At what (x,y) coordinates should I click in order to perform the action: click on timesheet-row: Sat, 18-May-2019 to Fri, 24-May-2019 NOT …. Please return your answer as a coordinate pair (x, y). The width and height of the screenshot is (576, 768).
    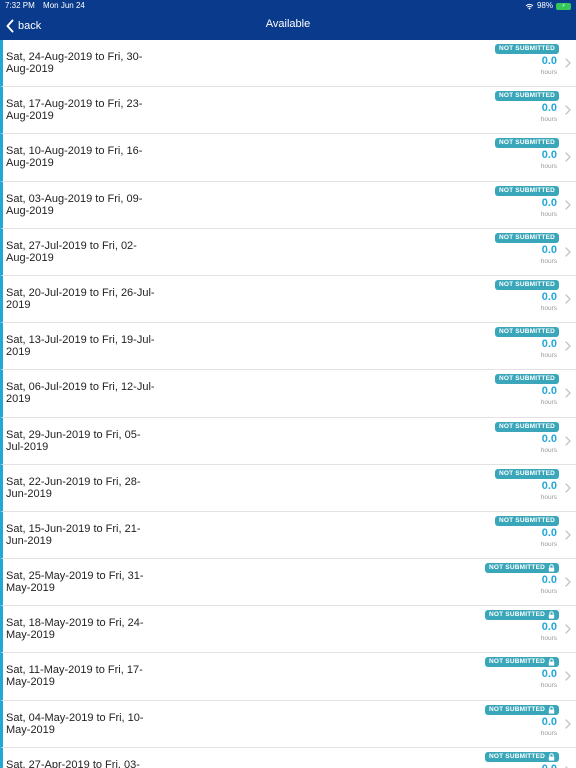
    Looking at the image, I should click on (288, 630).